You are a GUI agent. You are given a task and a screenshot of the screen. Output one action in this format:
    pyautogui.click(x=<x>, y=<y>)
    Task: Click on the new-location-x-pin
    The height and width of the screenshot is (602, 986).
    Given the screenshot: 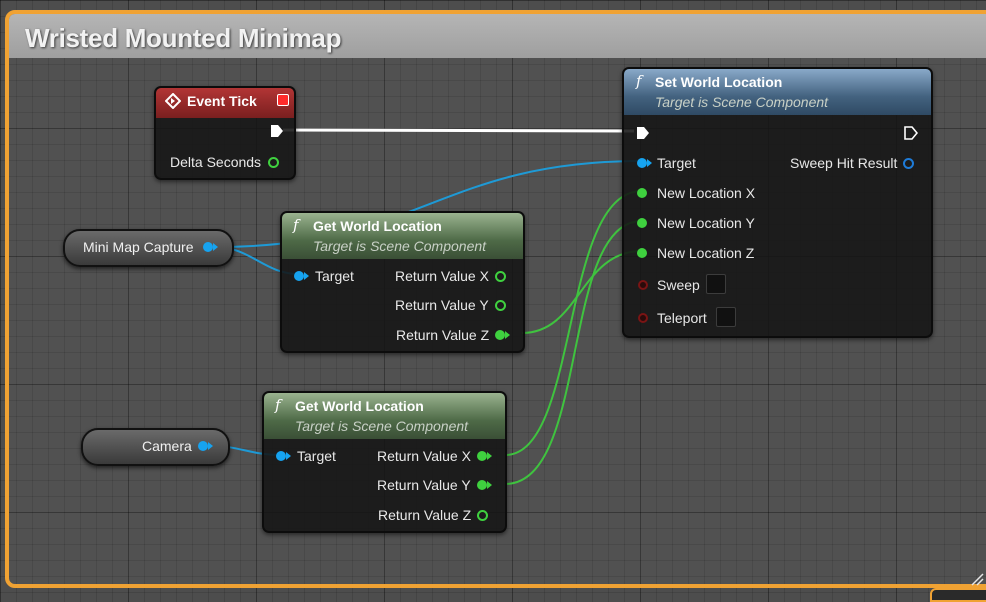 What is the action you would take?
    pyautogui.click(x=642, y=193)
    